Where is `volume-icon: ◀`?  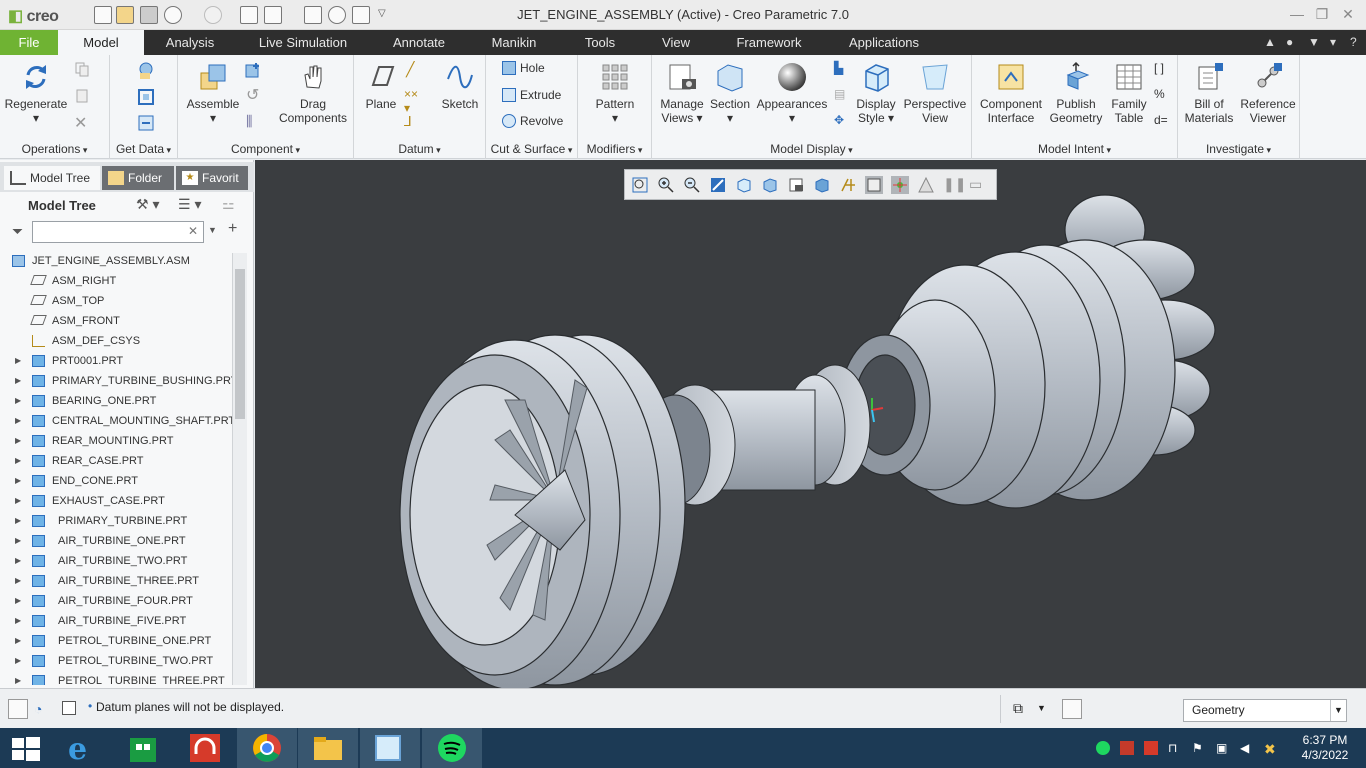
volume-icon: ◀ is located at coordinates (1247, 748).